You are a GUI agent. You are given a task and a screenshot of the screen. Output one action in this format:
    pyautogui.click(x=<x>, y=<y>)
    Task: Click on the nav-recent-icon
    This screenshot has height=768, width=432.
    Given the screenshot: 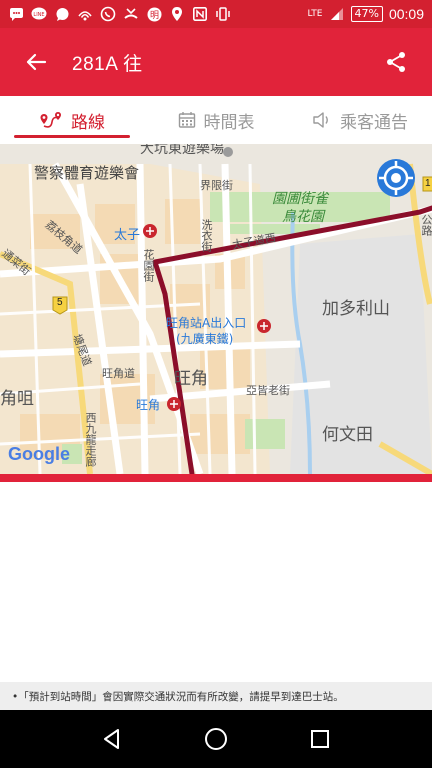 What is the action you would take?
    pyautogui.click(x=320, y=739)
    